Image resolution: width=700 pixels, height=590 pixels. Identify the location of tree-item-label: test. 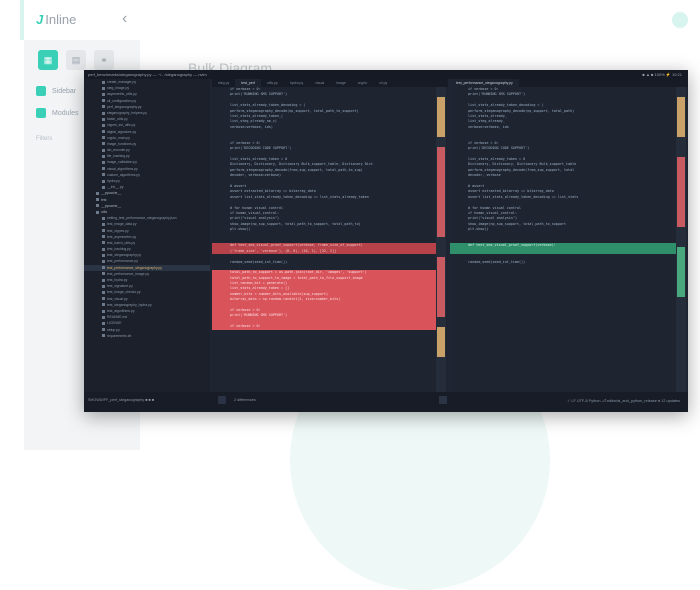
(104, 199).